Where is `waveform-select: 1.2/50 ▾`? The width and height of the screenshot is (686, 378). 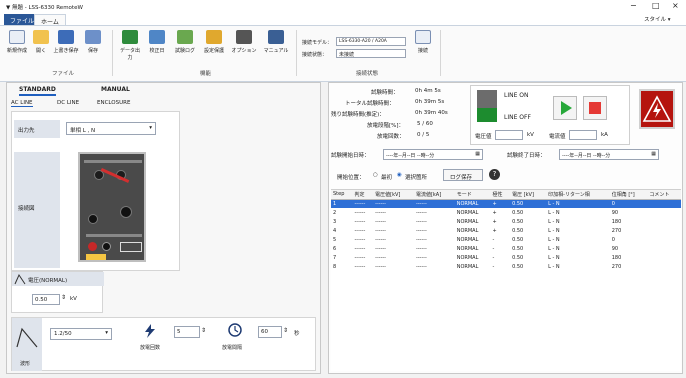 waveform-select: 1.2/50 ▾ is located at coordinates (81, 334).